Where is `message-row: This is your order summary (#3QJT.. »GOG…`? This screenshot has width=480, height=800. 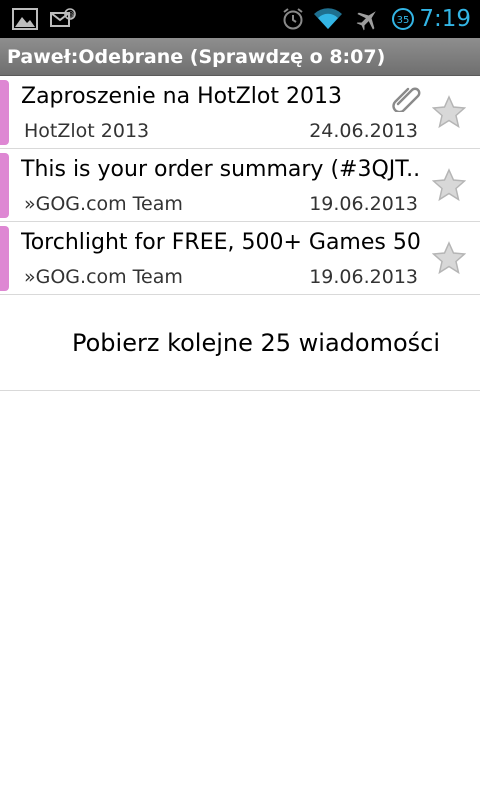 message-row: This is your order summary (#3QJT.. »GOG… is located at coordinates (240, 185).